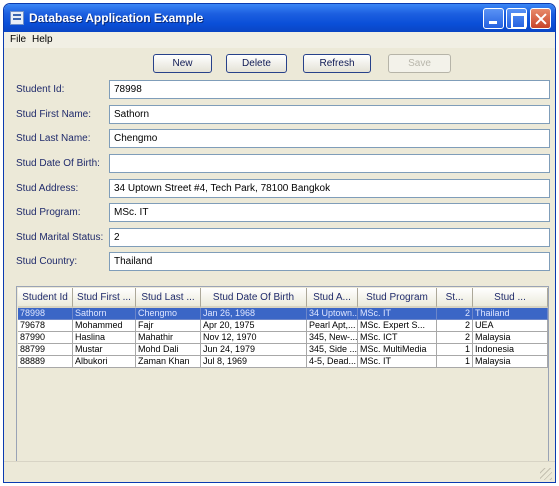 The height and width of the screenshot is (486, 559). What do you see at coordinates (58, 163) in the screenshot?
I see `date-of-birth-label: Stud Date Of Birth:` at bounding box center [58, 163].